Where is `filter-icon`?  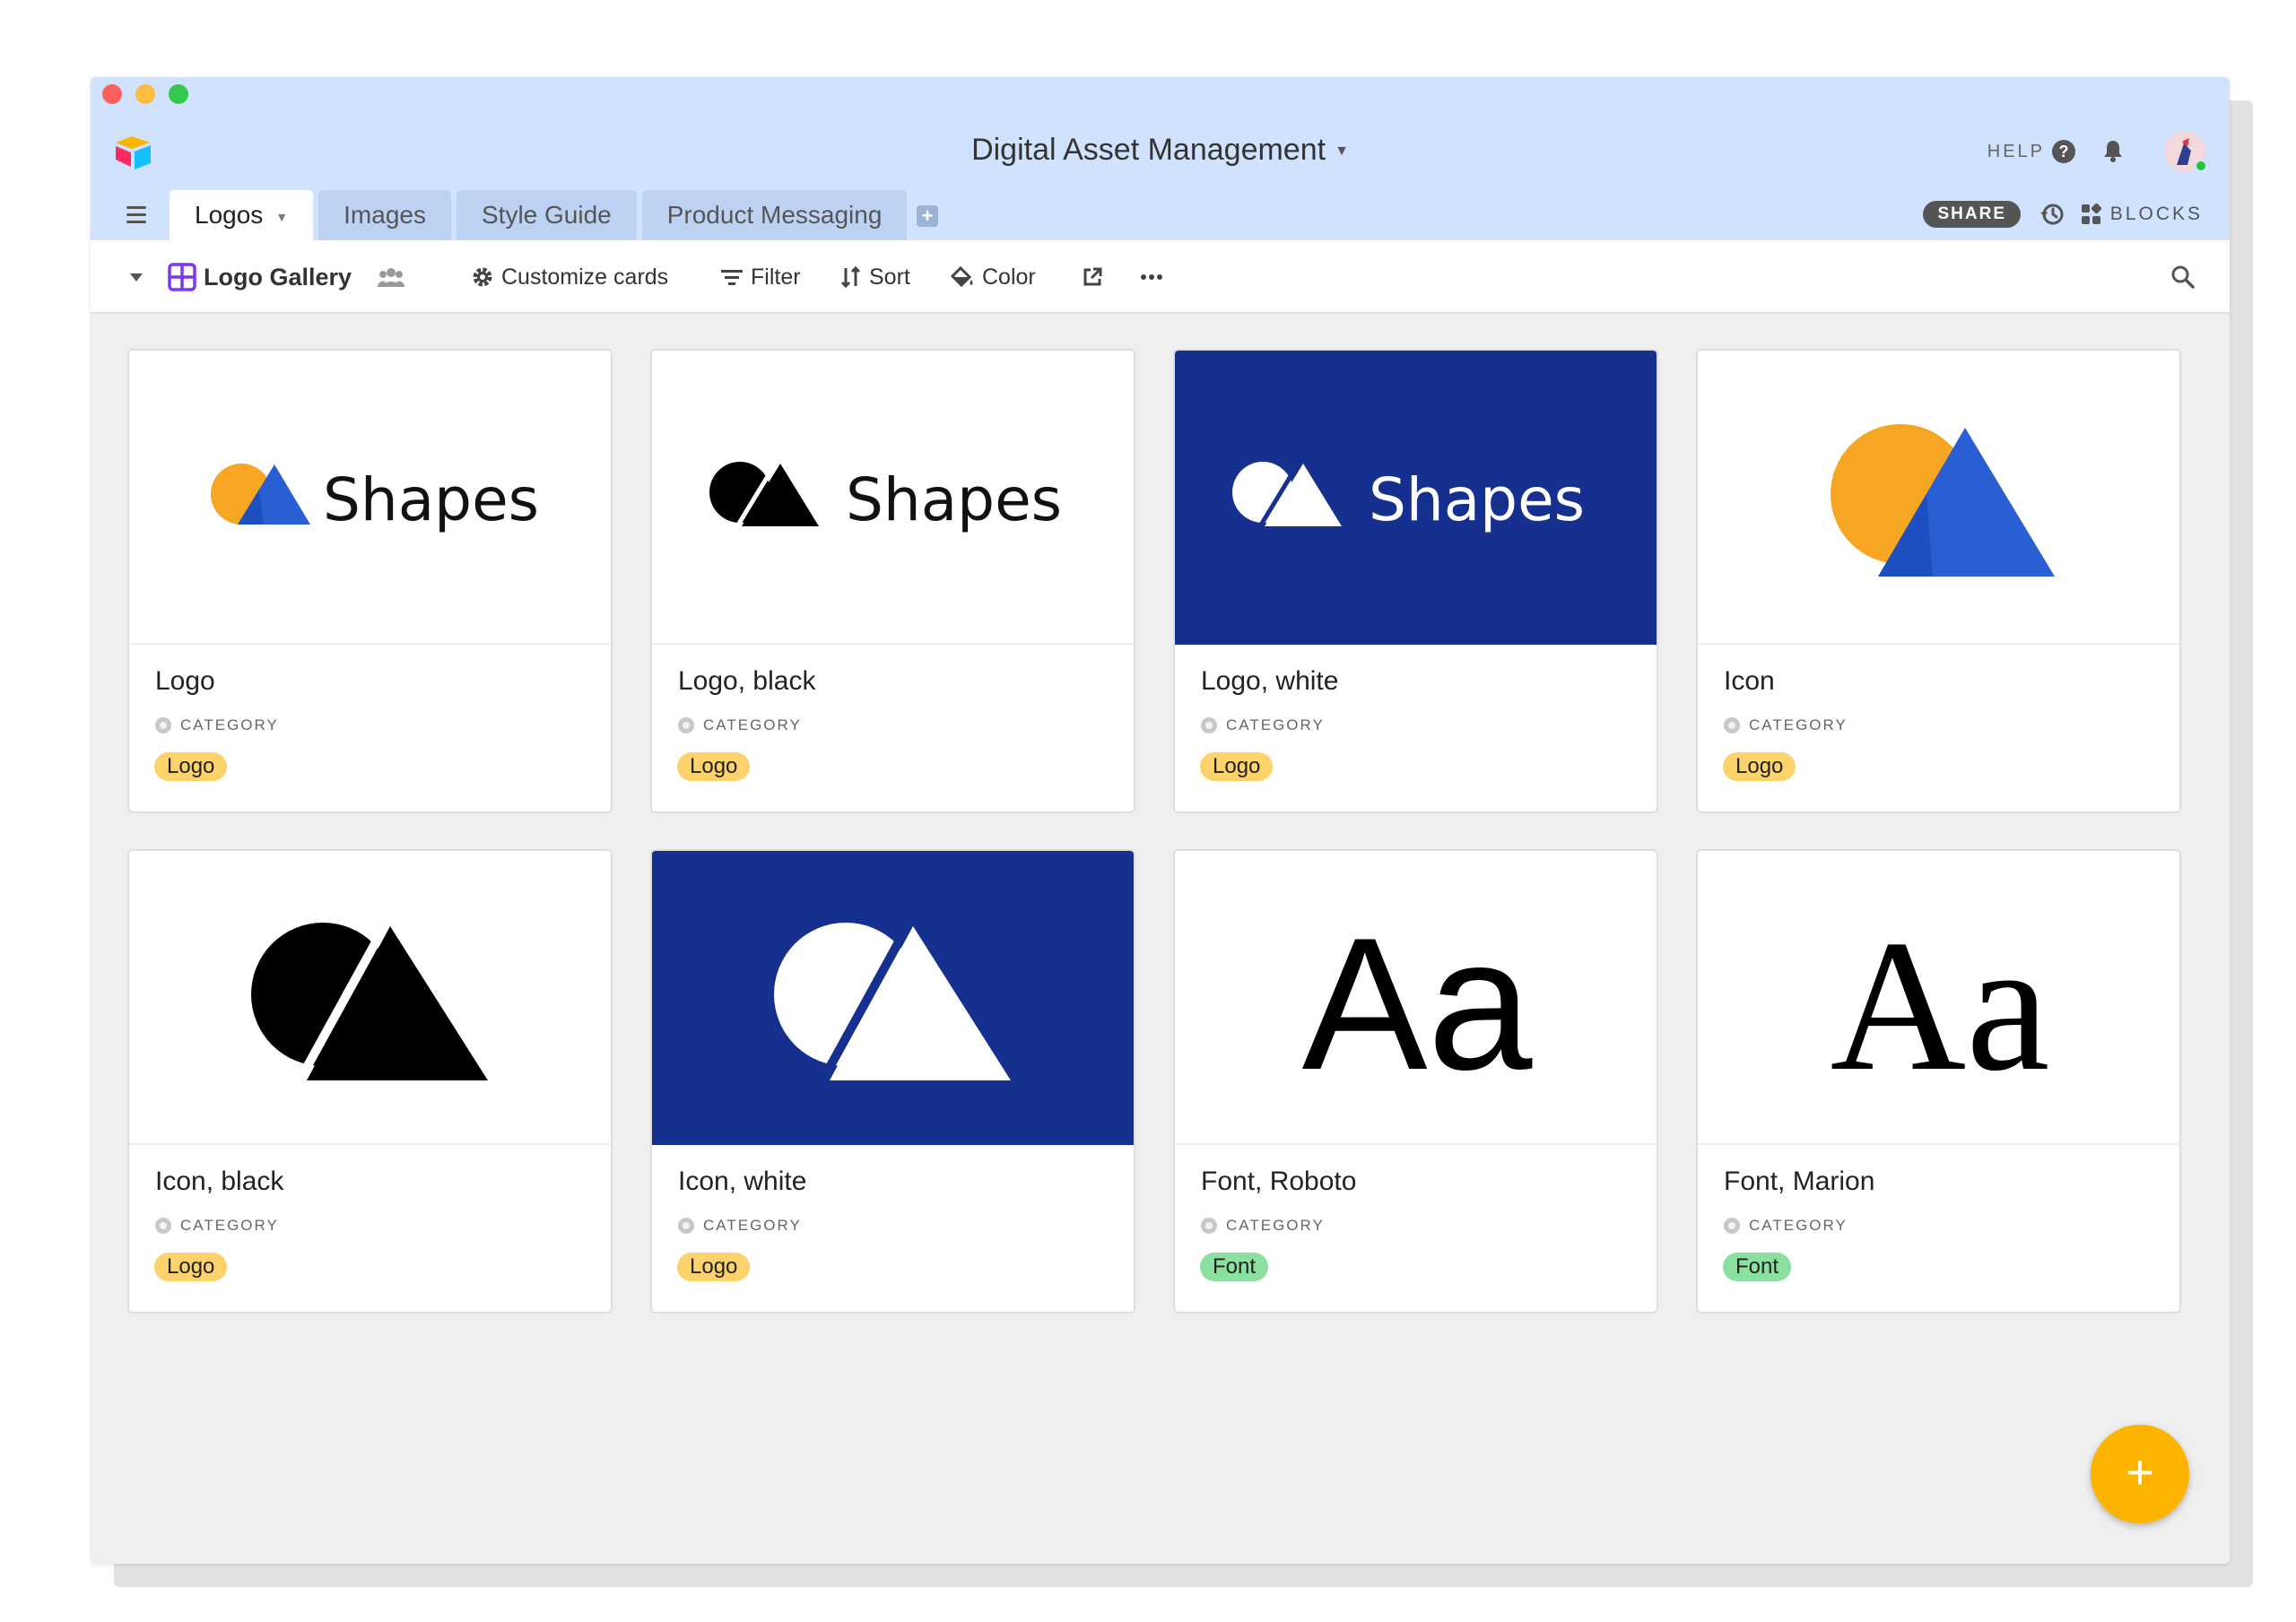
filter-icon is located at coordinates (732, 277).